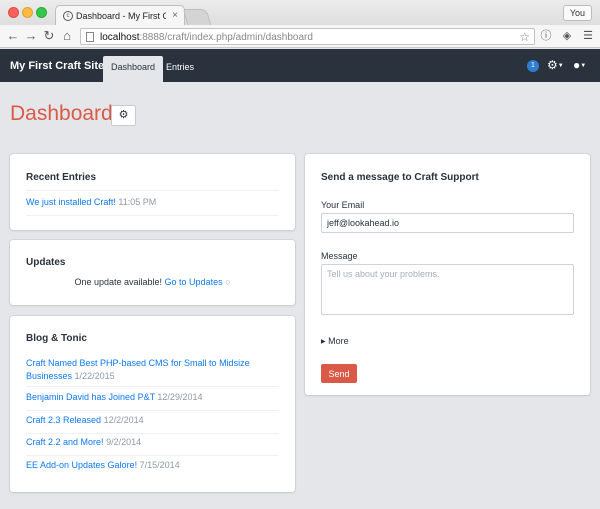 This screenshot has height=509, width=600. What do you see at coordinates (567, 36) in the screenshot?
I see `pocket-icon: ◈` at bounding box center [567, 36].